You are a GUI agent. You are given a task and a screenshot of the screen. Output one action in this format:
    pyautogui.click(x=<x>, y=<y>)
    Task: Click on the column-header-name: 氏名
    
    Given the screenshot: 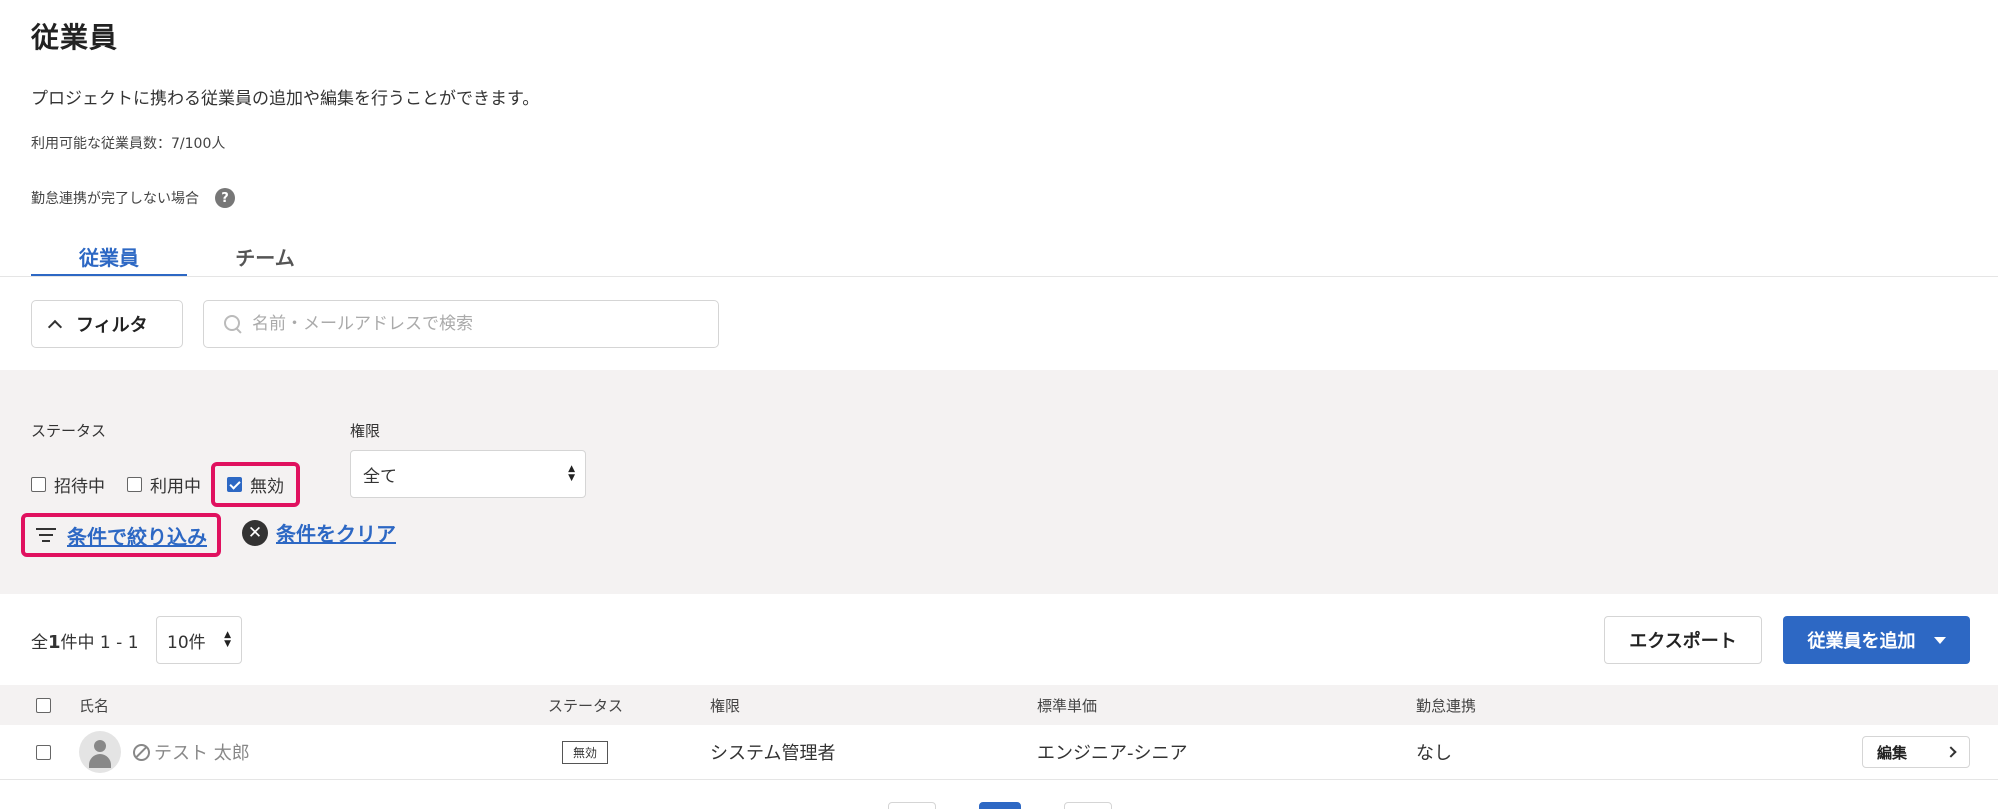 What is the action you would take?
    pyautogui.click(x=94, y=705)
    